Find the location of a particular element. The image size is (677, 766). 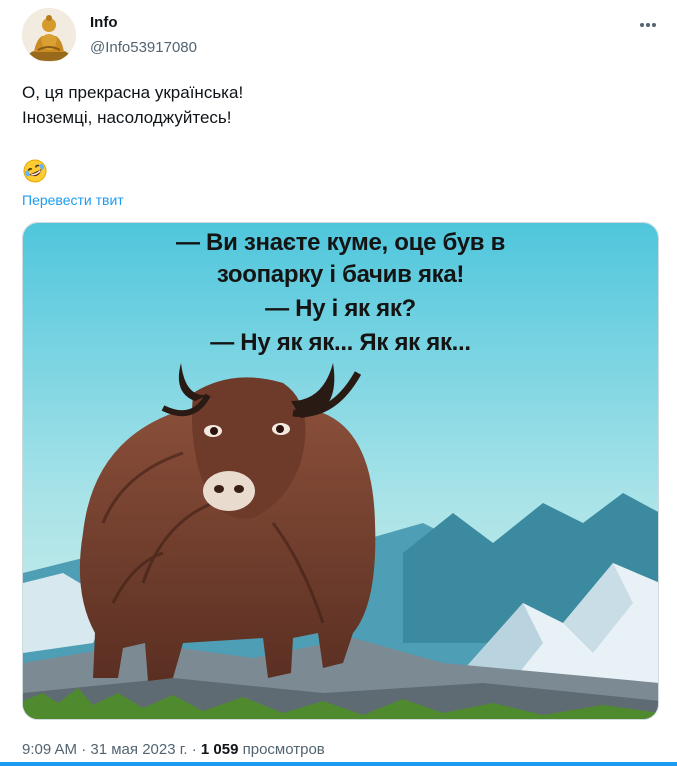

meme-caption-line: зоопарку і бачив яка! is located at coordinates (340, 274).